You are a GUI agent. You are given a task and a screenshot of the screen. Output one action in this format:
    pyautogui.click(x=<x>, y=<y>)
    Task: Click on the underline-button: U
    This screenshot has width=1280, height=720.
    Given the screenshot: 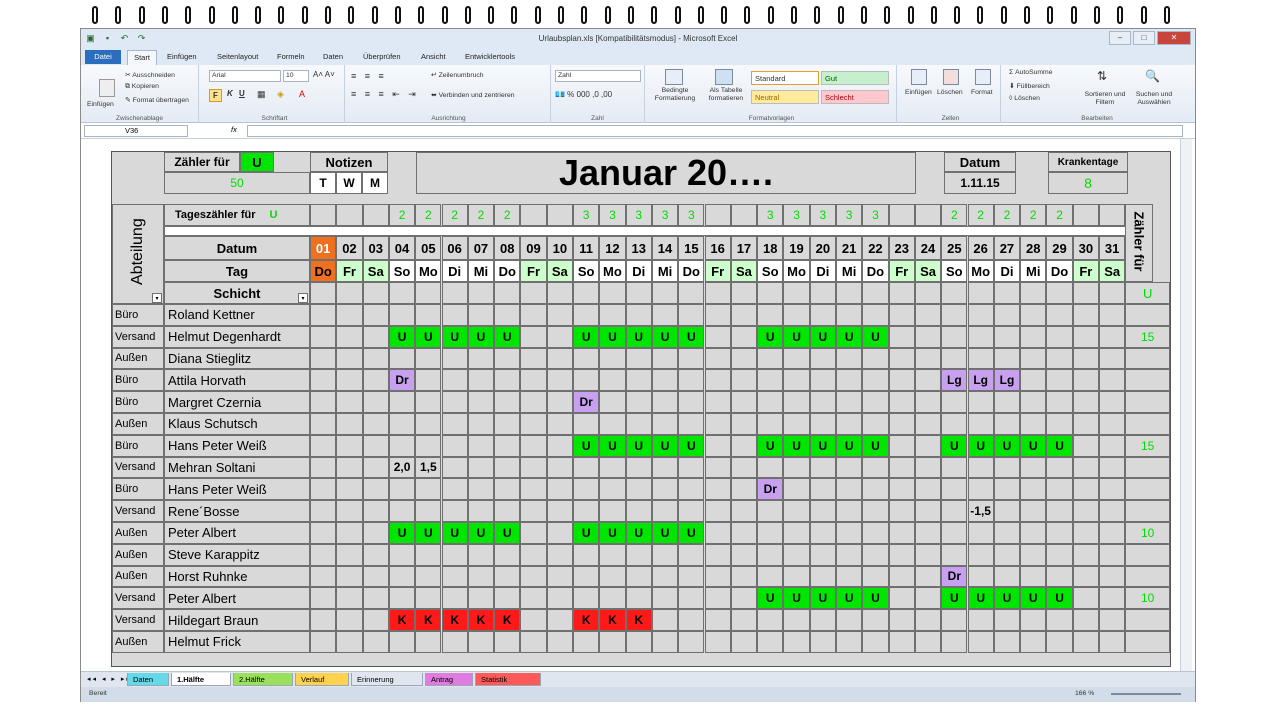 What is the action you would take?
    pyautogui.click(x=242, y=93)
    